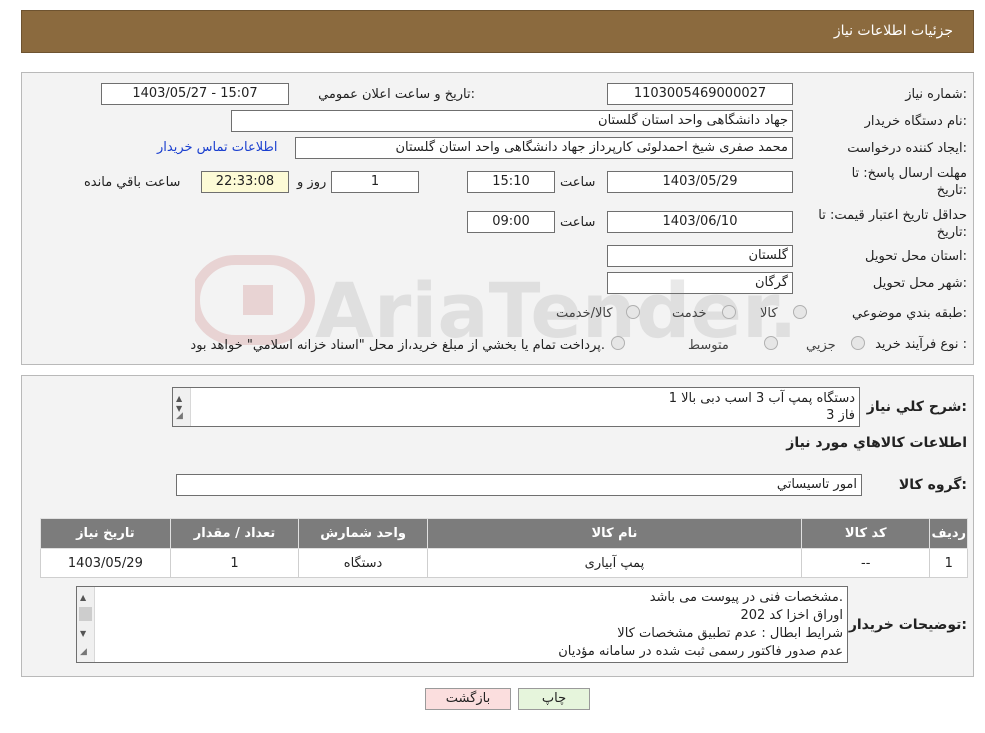 This screenshot has height=733, width=985. I want to click on days-label: روز و, so click(312, 182).